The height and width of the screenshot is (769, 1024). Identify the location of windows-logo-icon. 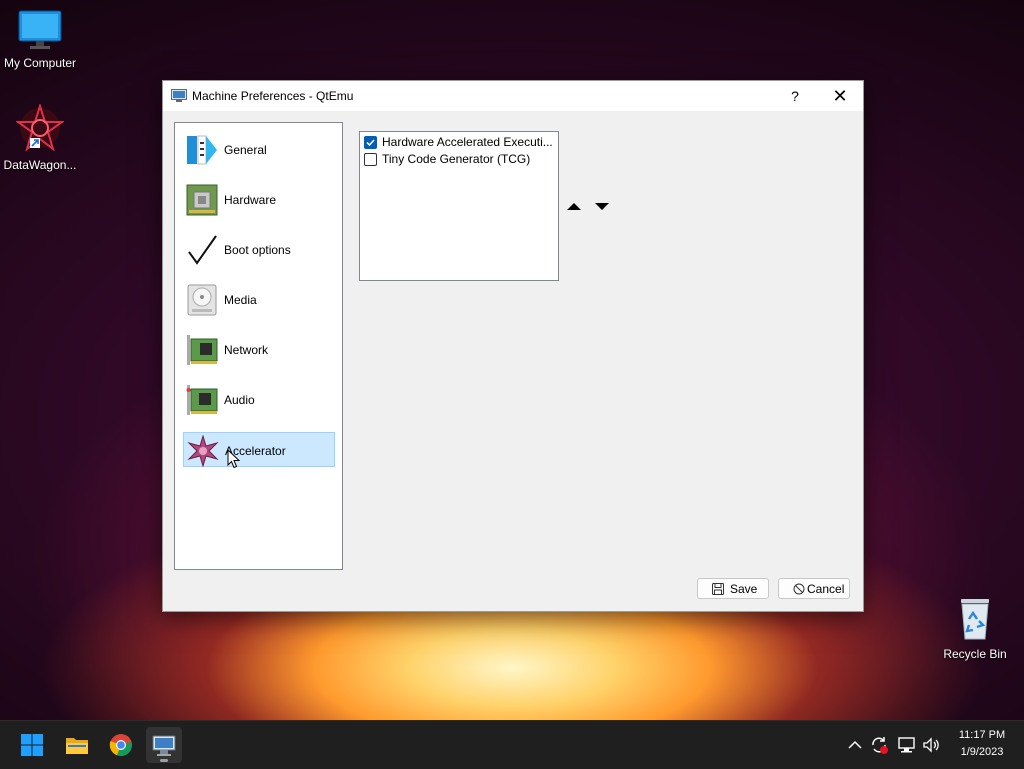
(32, 745).